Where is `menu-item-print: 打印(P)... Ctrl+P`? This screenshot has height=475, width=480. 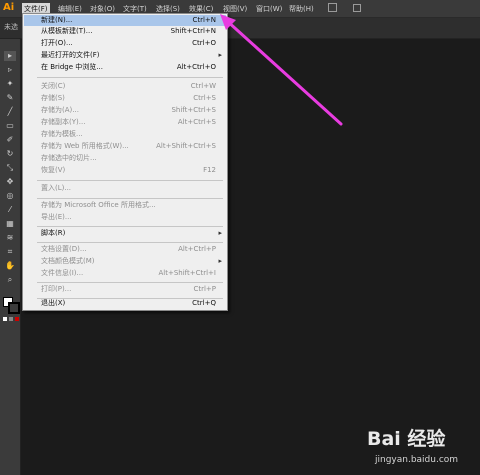
menu-item-print: 打印(P)... Ctrl+P is located at coordinates (125, 289).